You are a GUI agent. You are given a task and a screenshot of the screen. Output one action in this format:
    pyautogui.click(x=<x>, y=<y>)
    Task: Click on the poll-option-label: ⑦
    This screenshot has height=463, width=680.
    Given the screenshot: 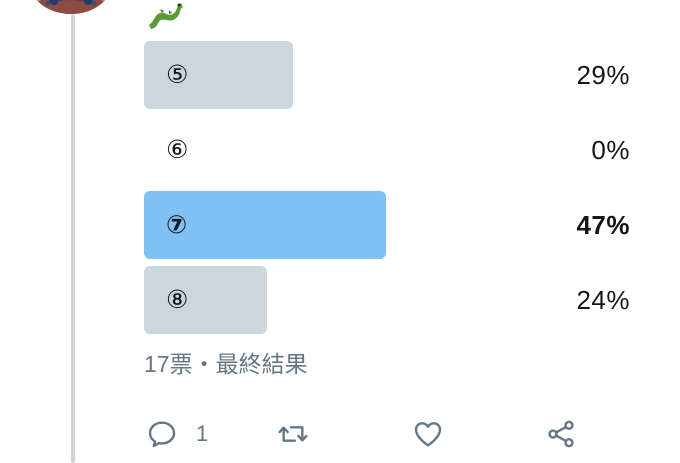 What is the action you would take?
    pyautogui.click(x=177, y=225)
    